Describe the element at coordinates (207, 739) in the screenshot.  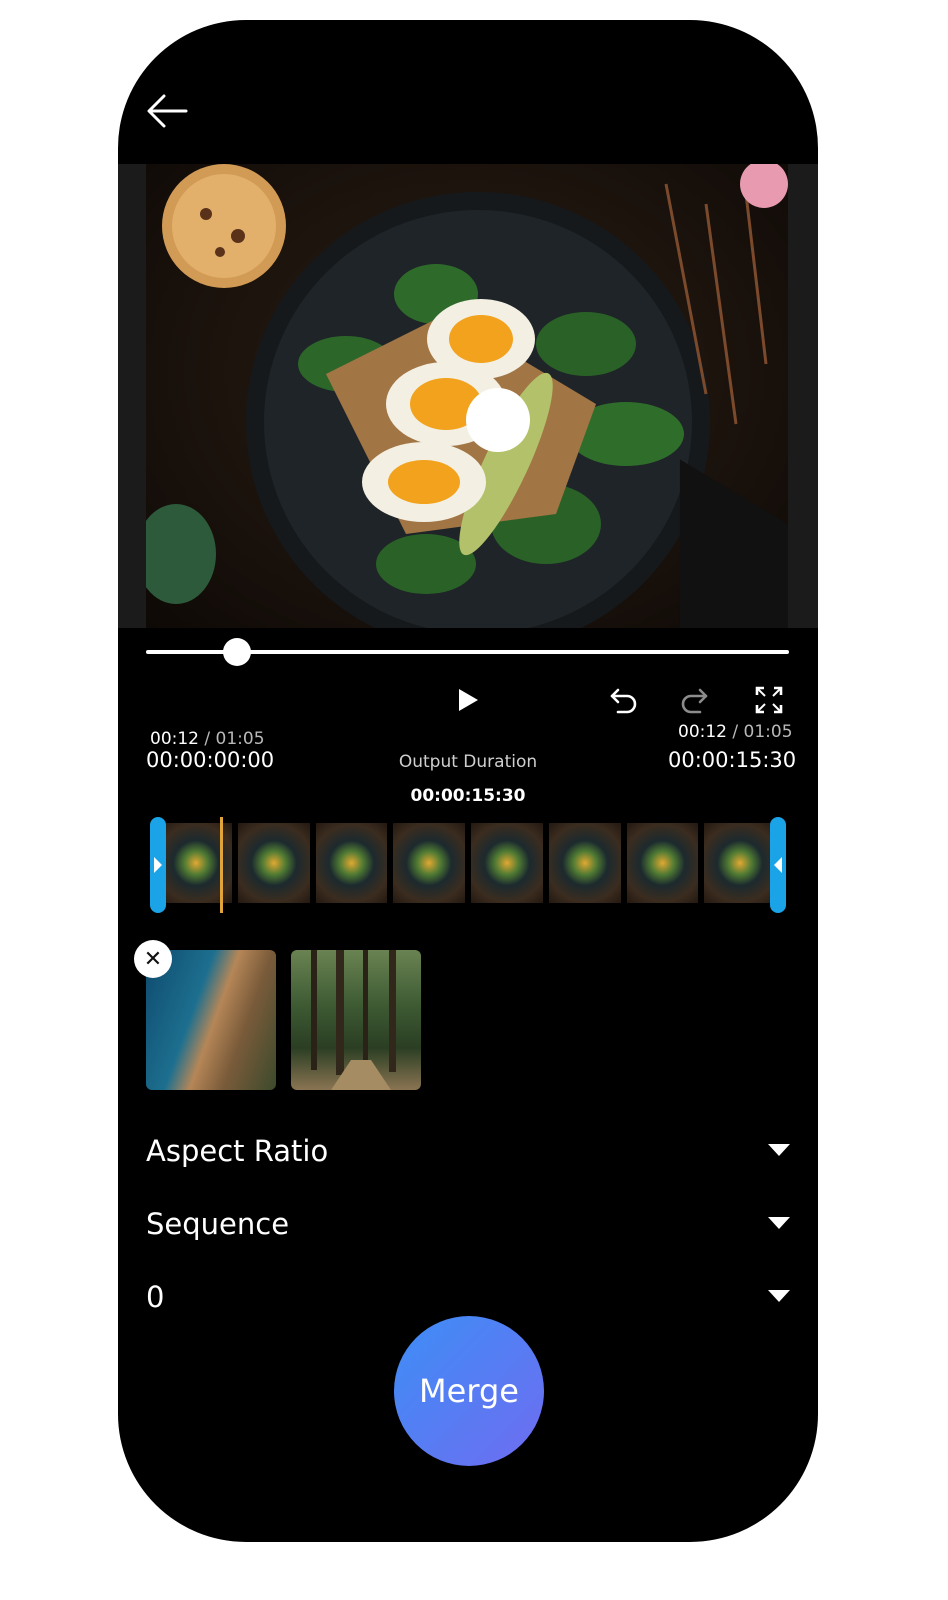
I see `time-readout-left: 00:12 / 01:05` at that location.